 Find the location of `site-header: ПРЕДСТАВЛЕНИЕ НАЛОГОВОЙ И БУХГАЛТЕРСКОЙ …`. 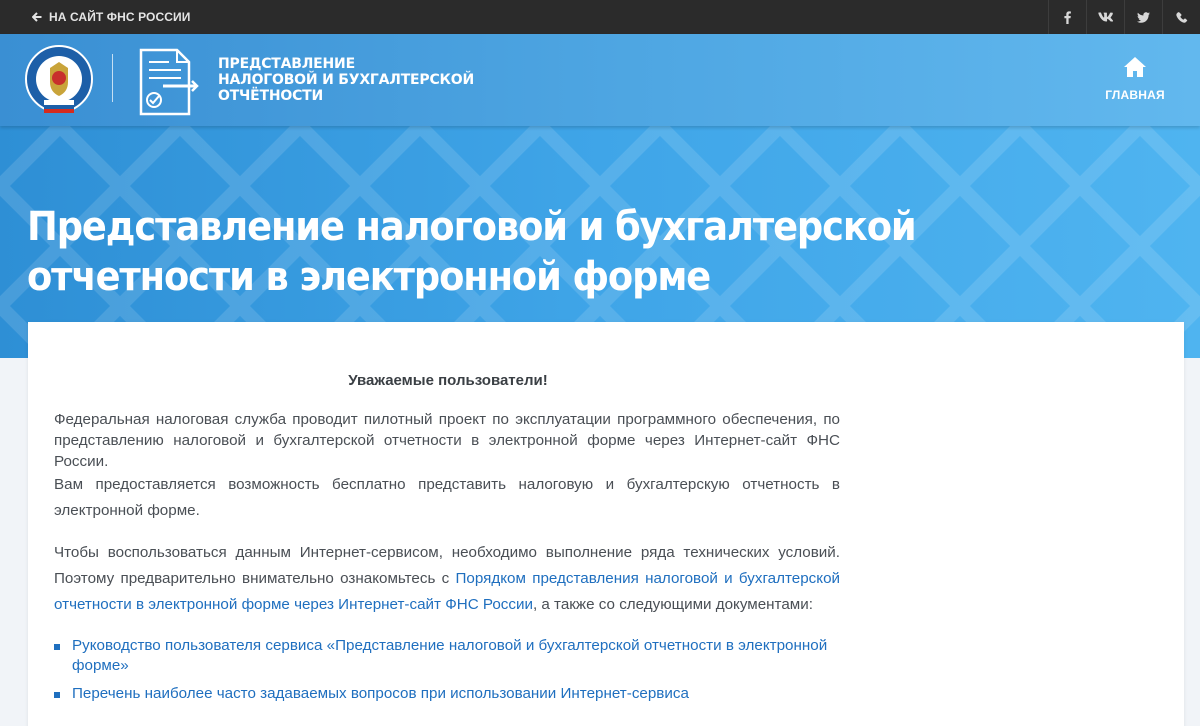

site-header: ПРЕДСТАВЛЕНИЕ НАЛОГОВОЙ И БУХГАЛТЕРСКОЙ … is located at coordinates (600, 80).